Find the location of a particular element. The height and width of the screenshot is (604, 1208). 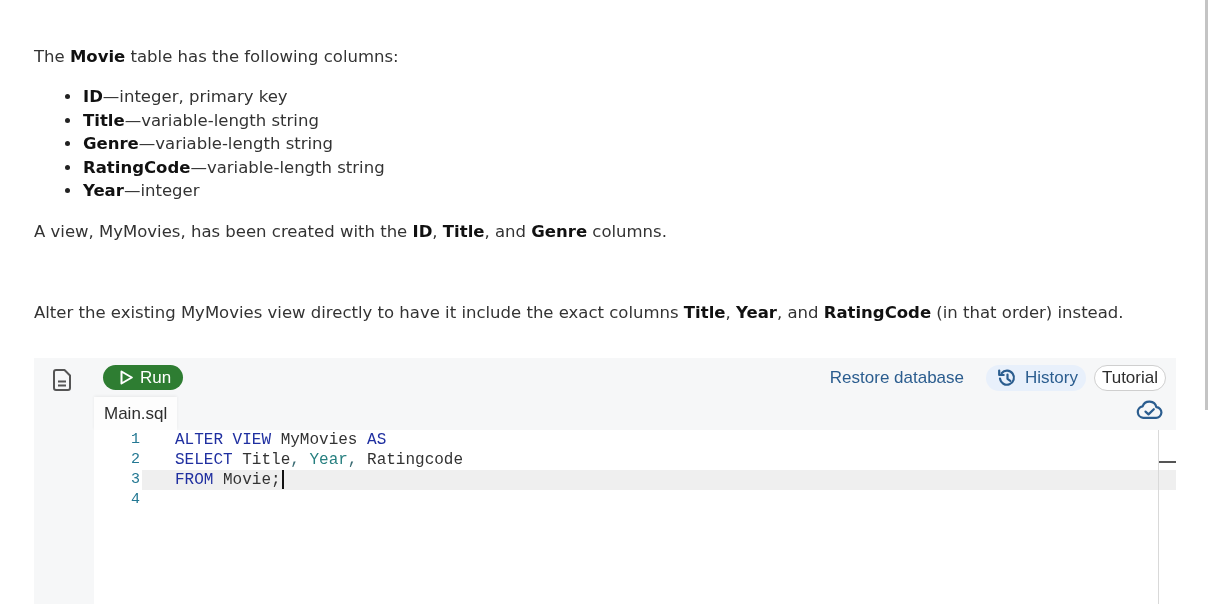

code-text: SELECT Title, Year, Ratingcode is located at coordinates (319, 459).